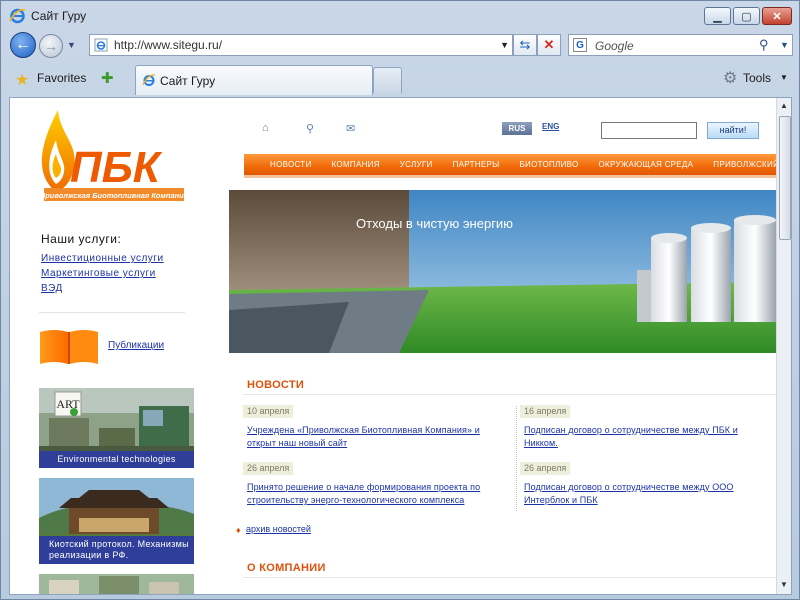 The image size is (800, 600). What do you see at coordinates (102, 258) in the screenshot?
I see `service-link-investment: Инвестиционные услуги` at bounding box center [102, 258].